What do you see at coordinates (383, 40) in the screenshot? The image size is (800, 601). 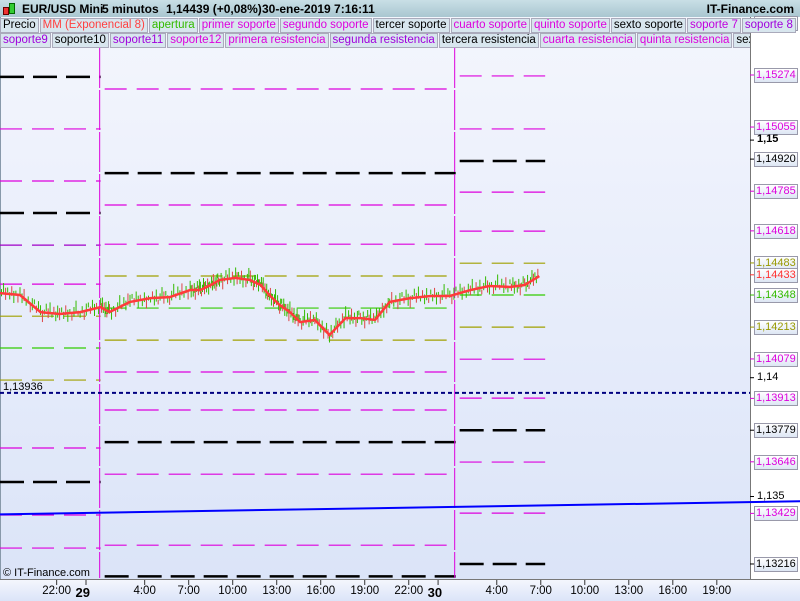 I see `legend-item: segunda resistencia` at bounding box center [383, 40].